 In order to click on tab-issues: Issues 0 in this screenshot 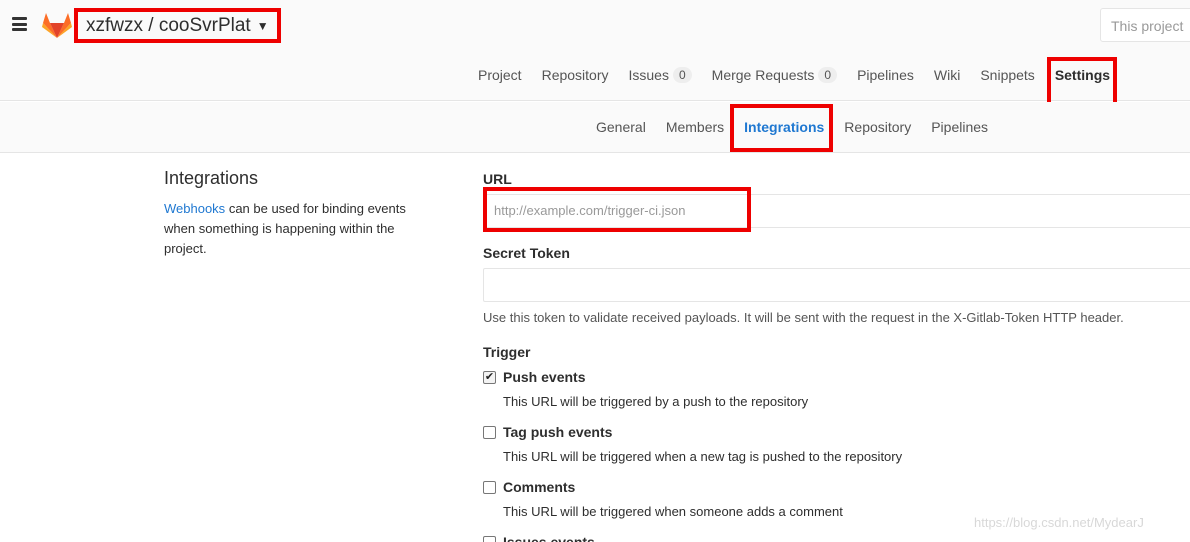, I will do `click(660, 75)`.